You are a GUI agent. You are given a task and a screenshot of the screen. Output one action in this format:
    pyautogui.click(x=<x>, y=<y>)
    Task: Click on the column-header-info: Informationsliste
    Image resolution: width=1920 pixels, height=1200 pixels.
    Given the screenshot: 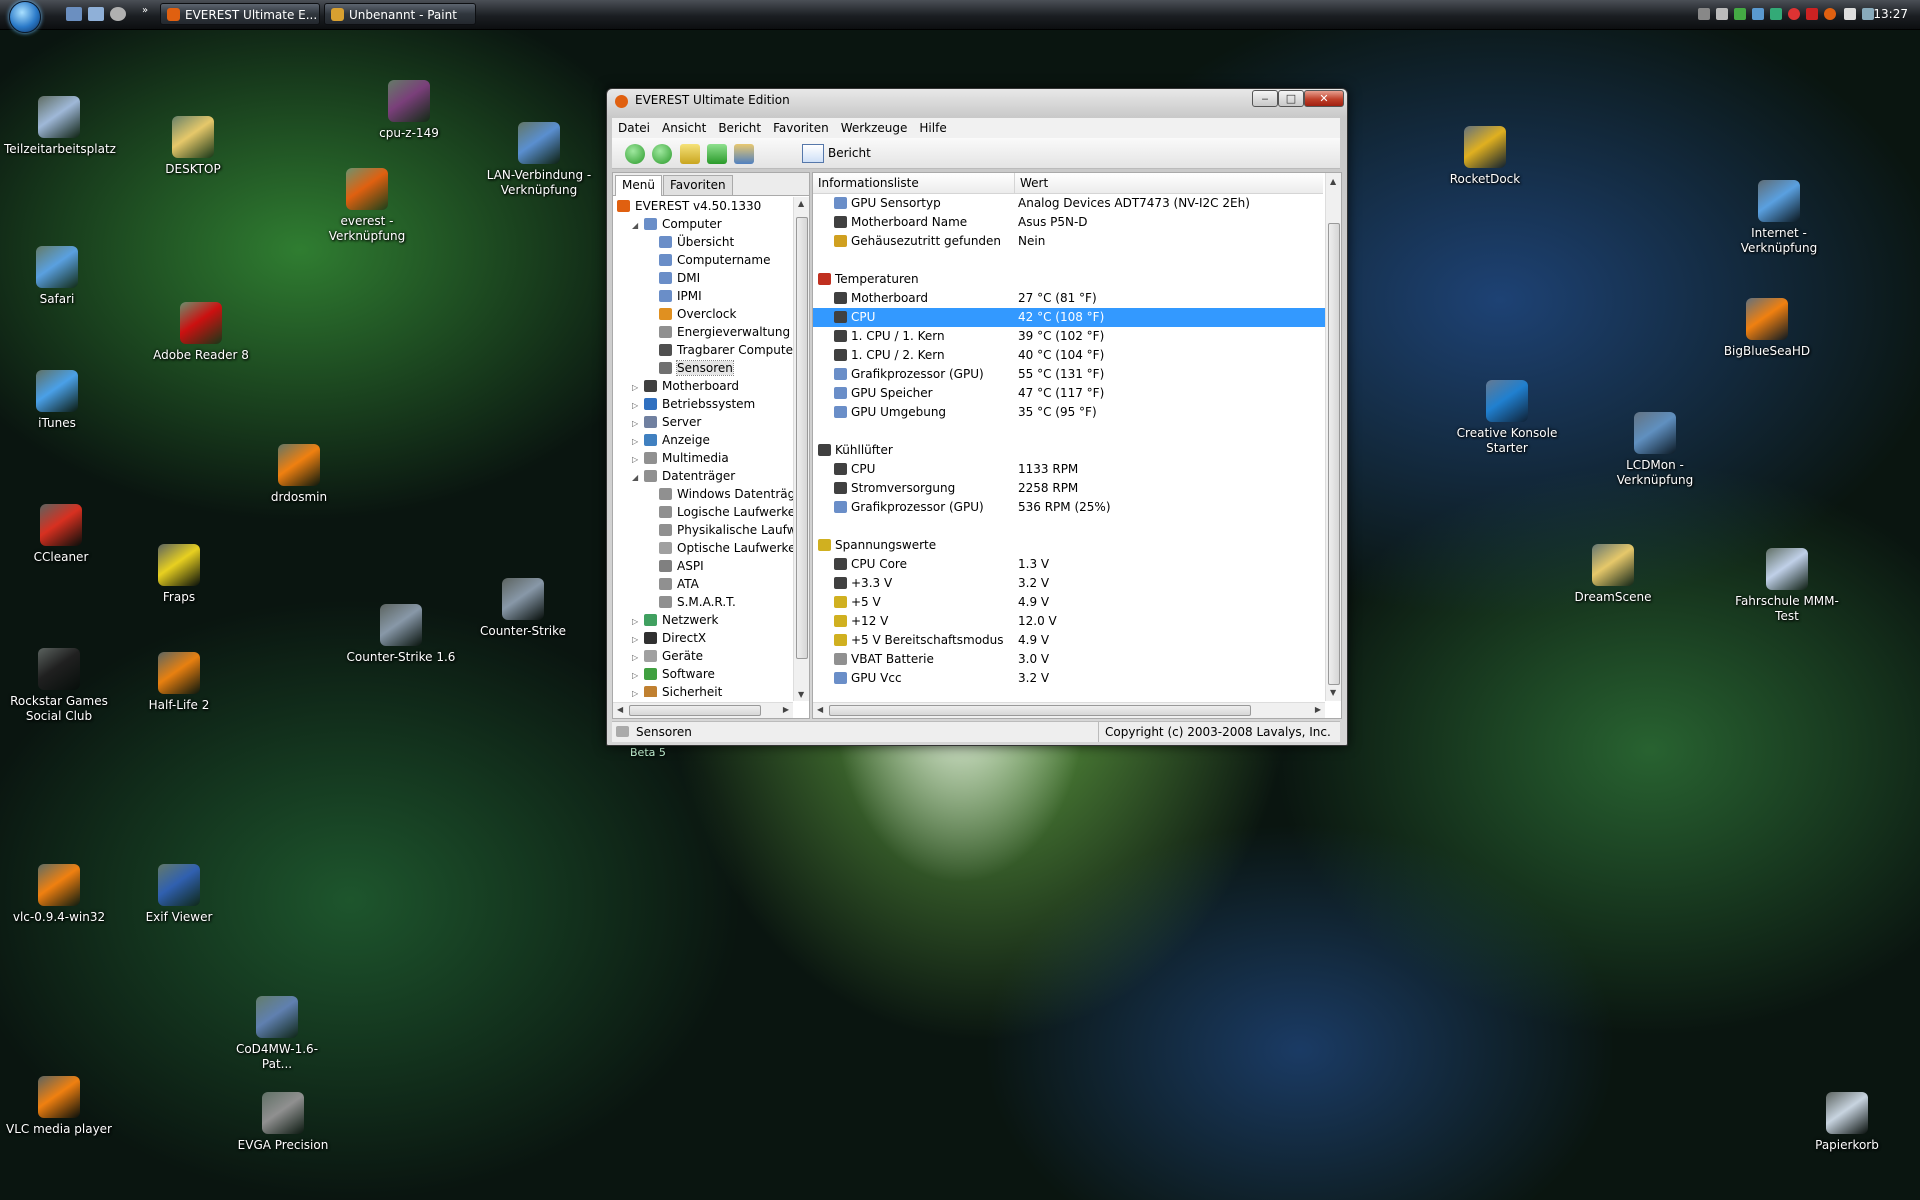 What is the action you would take?
    pyautogui.click(x=914, y=183)
    